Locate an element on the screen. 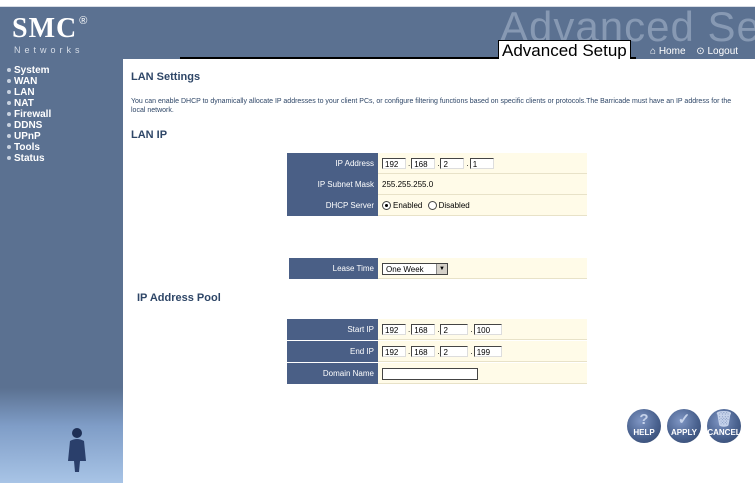 Image resolution: width=755 pixels, height=483 pixels. ip-octet-3: 2 is located at coordinates (452, 164).